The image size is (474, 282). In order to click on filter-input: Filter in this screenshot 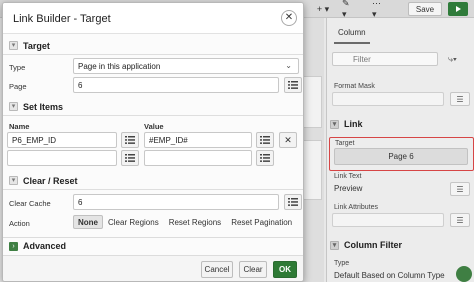, I will do `click(385, 59)`.